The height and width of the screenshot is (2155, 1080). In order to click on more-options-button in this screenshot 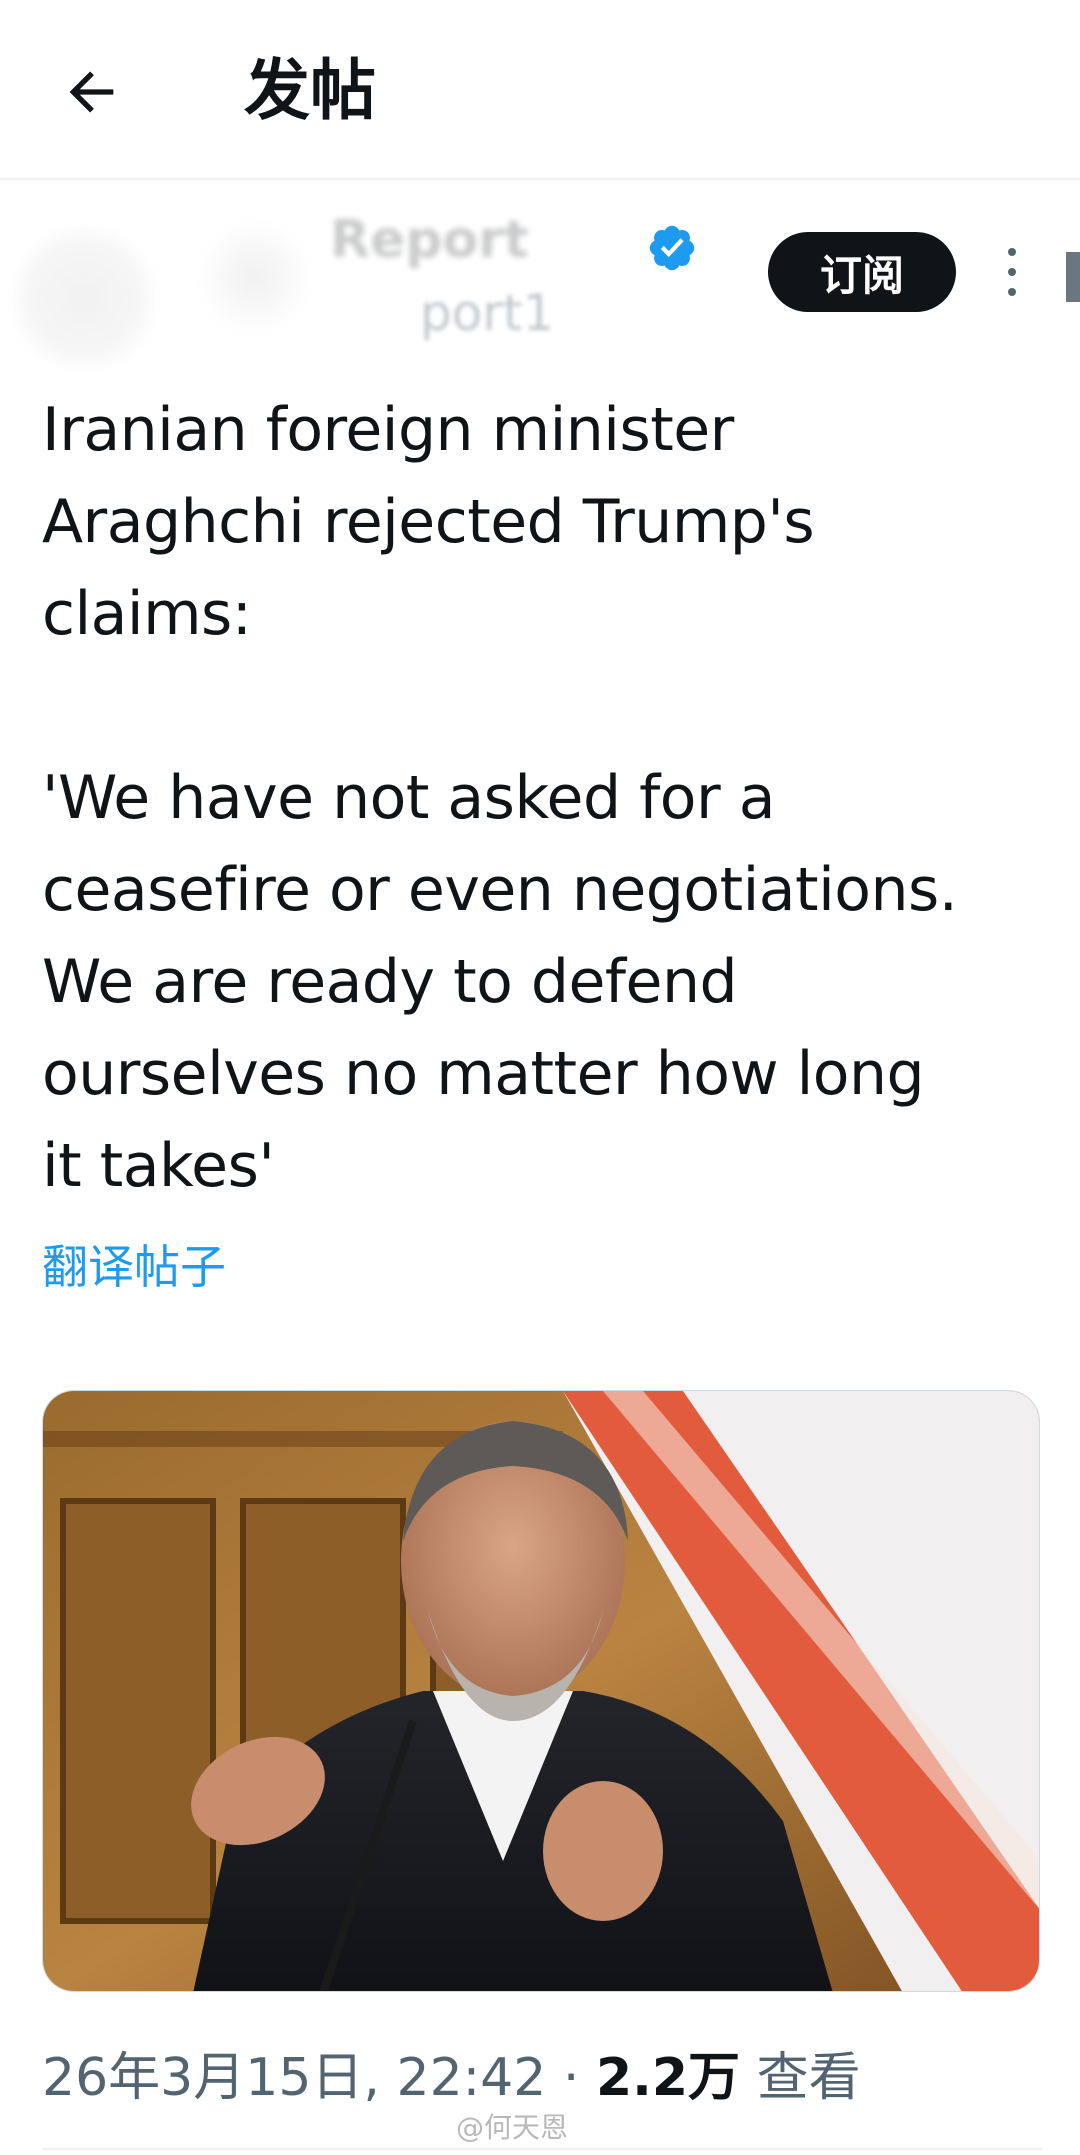, I will do `click(1012, 272)`.